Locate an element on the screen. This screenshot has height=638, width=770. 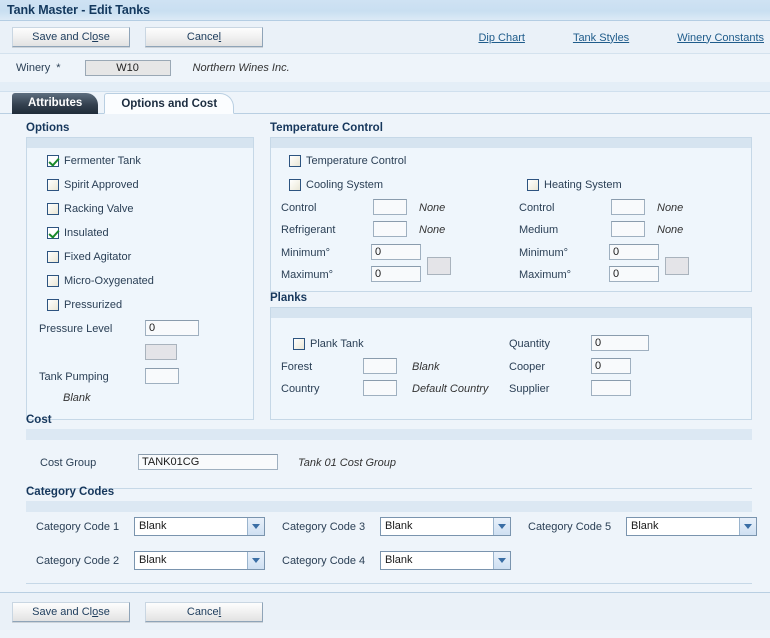
tank-pumping-description: Blank is located at coordinates (77, 398).